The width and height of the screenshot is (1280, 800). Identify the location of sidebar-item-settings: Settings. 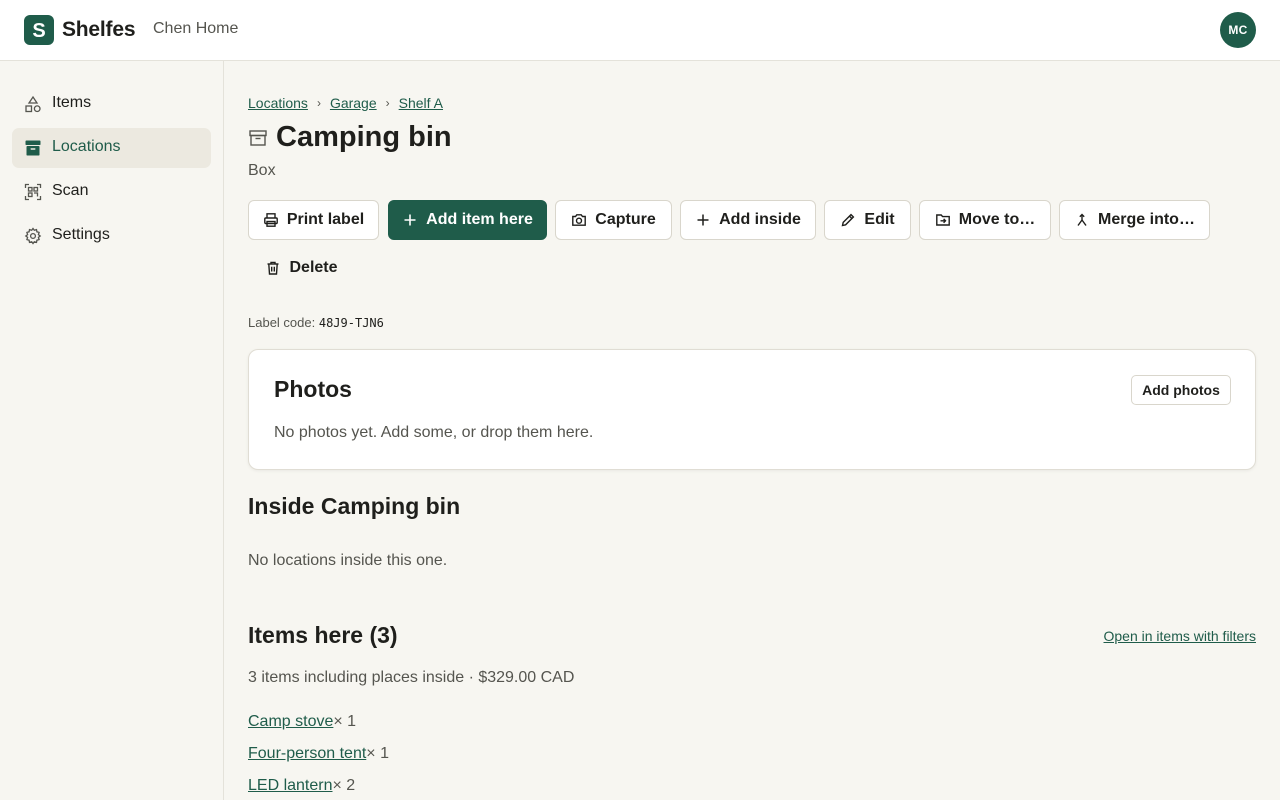
(111, 236).